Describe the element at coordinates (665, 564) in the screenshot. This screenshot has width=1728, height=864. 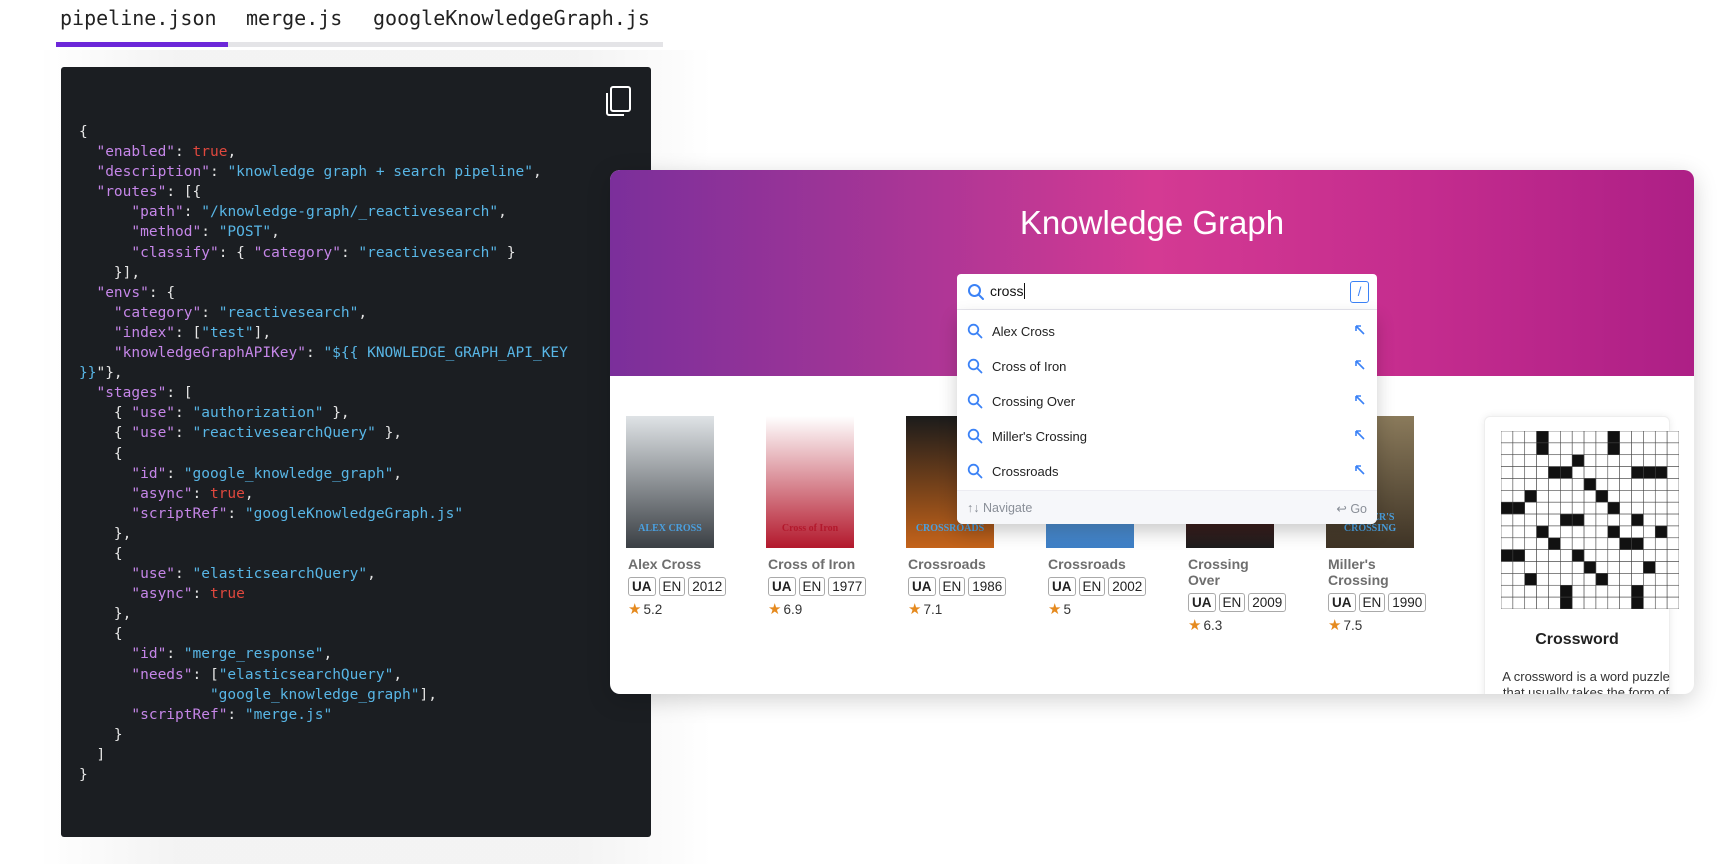
I see `movie-title: Alex Cross` at that location.